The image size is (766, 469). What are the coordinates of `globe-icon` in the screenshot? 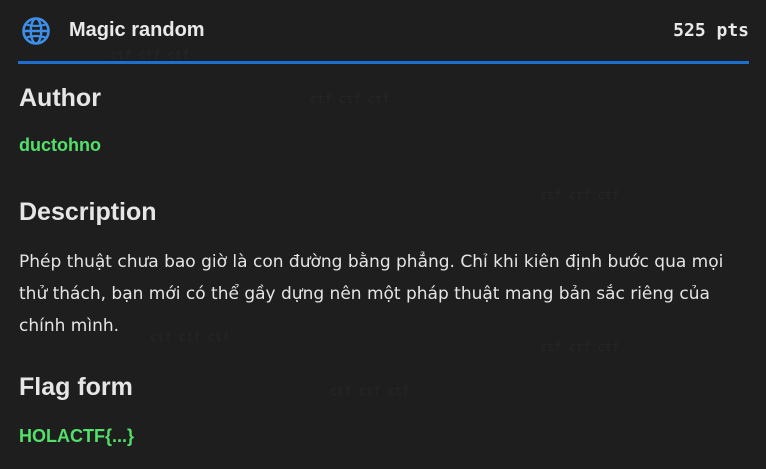 It's located at (36, 30).